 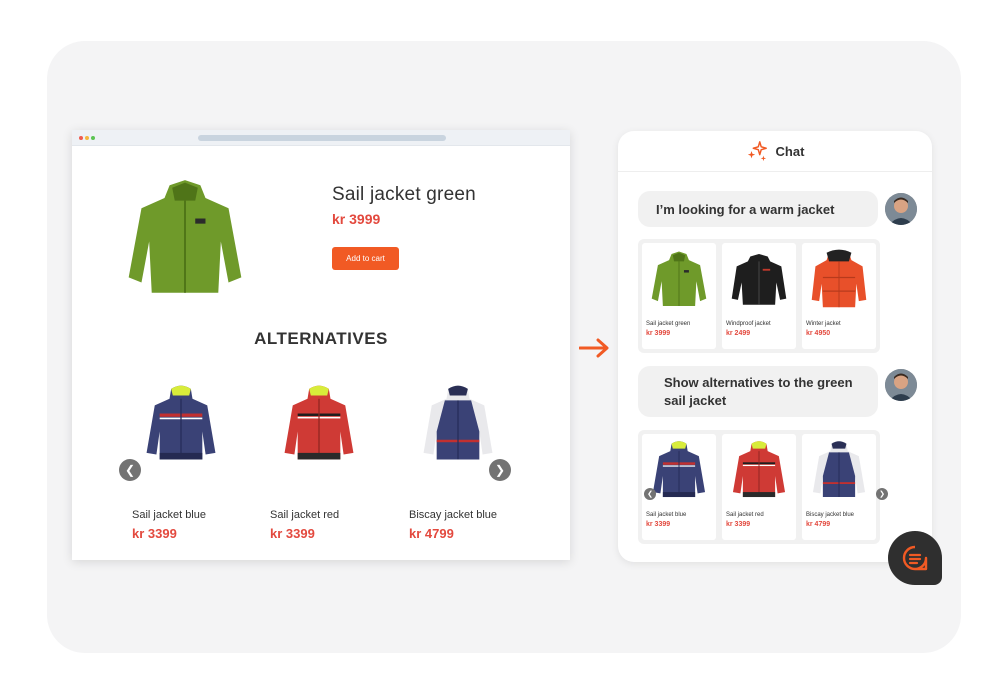 I want to click on chat-carousel-prev-button: ❮, so click(x=650, y=494).